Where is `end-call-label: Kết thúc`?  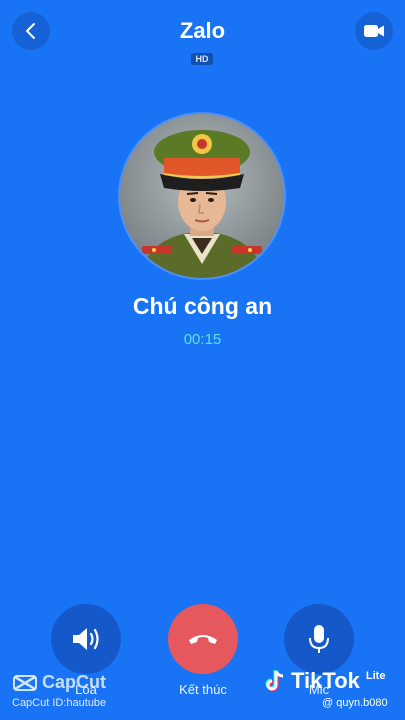
end-call-label: Kết thúc is located at coordinates (203, 689).